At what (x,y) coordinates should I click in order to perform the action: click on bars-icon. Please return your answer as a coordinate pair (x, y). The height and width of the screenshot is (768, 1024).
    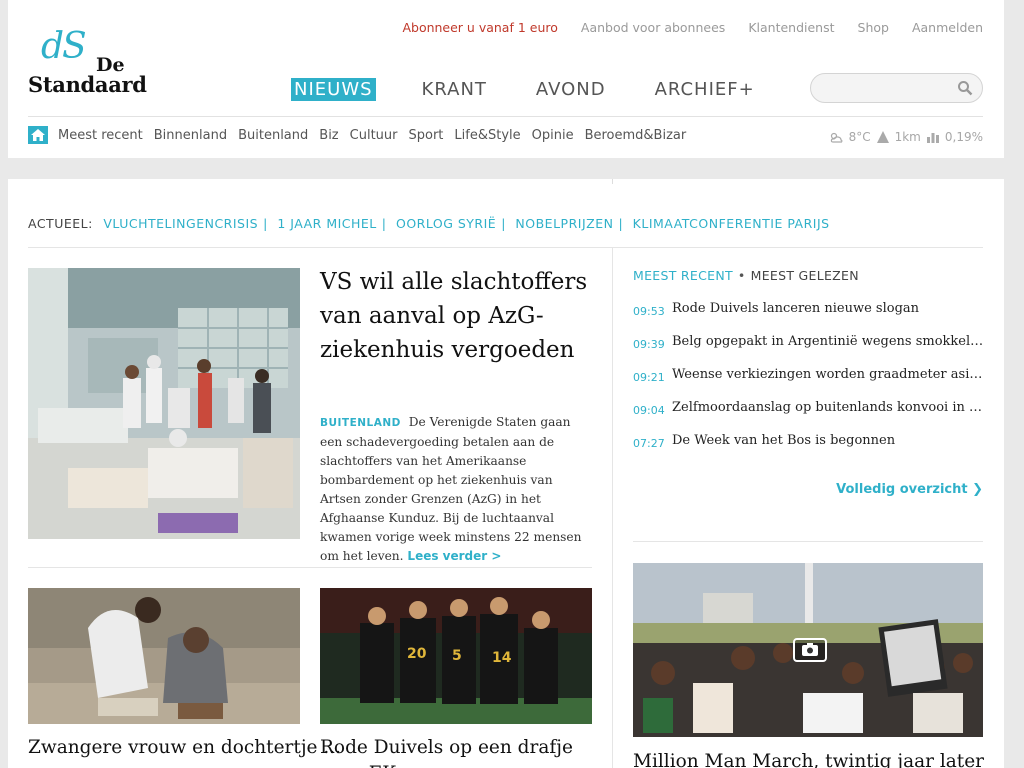
    Looking at the image, I should click on (932, 138).